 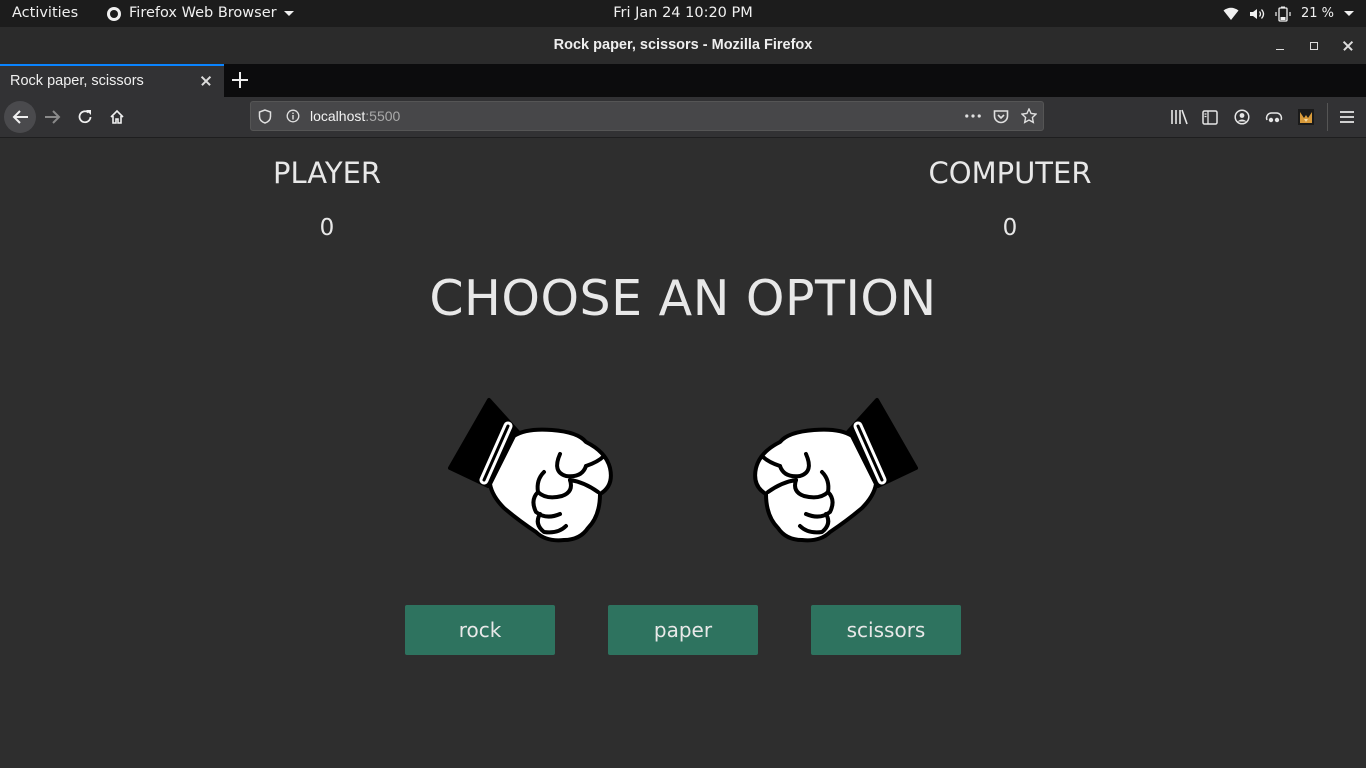 I want to click on scissors-button: scissors, so click(x=886, y=630).